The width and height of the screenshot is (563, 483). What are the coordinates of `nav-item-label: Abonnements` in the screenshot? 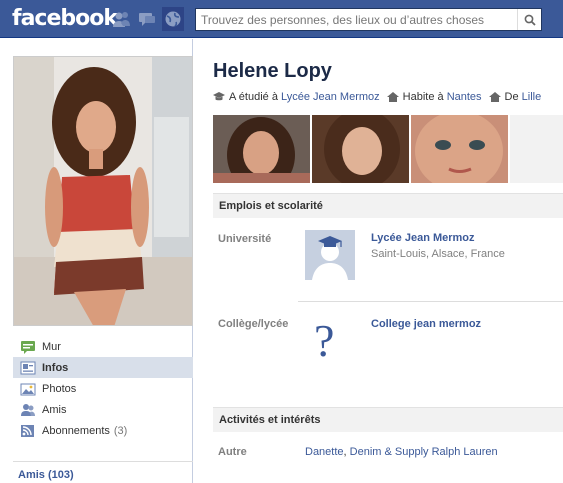 It's located at (76, 430).